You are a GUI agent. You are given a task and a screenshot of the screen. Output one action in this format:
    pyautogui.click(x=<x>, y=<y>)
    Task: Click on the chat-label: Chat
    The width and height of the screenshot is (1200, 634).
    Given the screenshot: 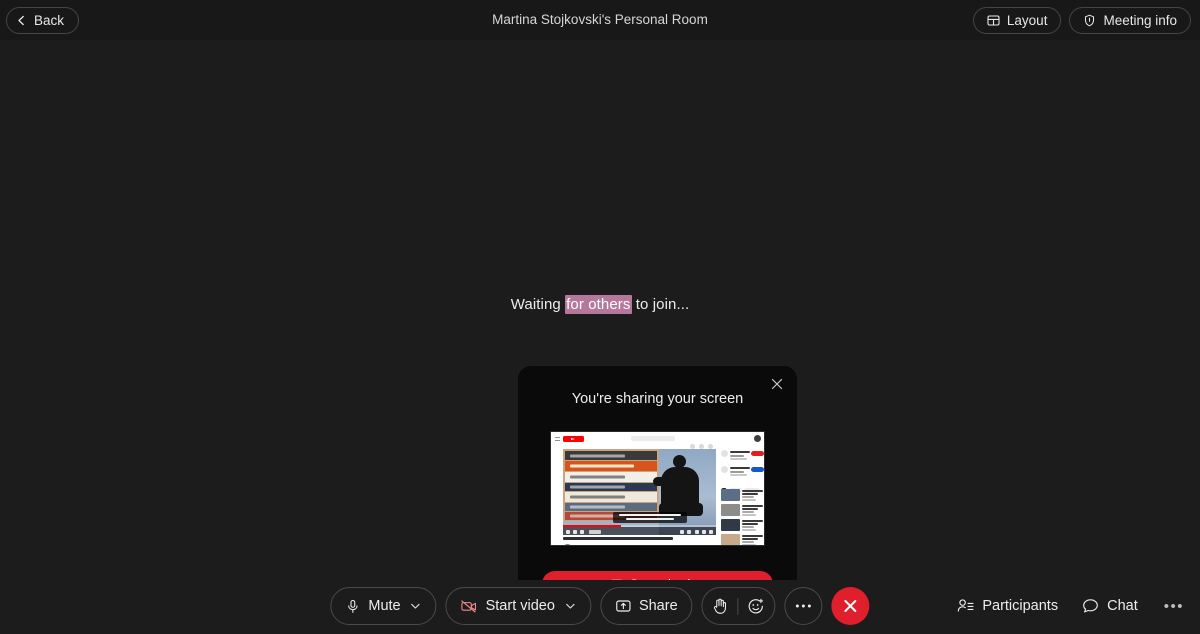 What is the action you would take?
    pyautogui.click(x=1122, y=606)
    